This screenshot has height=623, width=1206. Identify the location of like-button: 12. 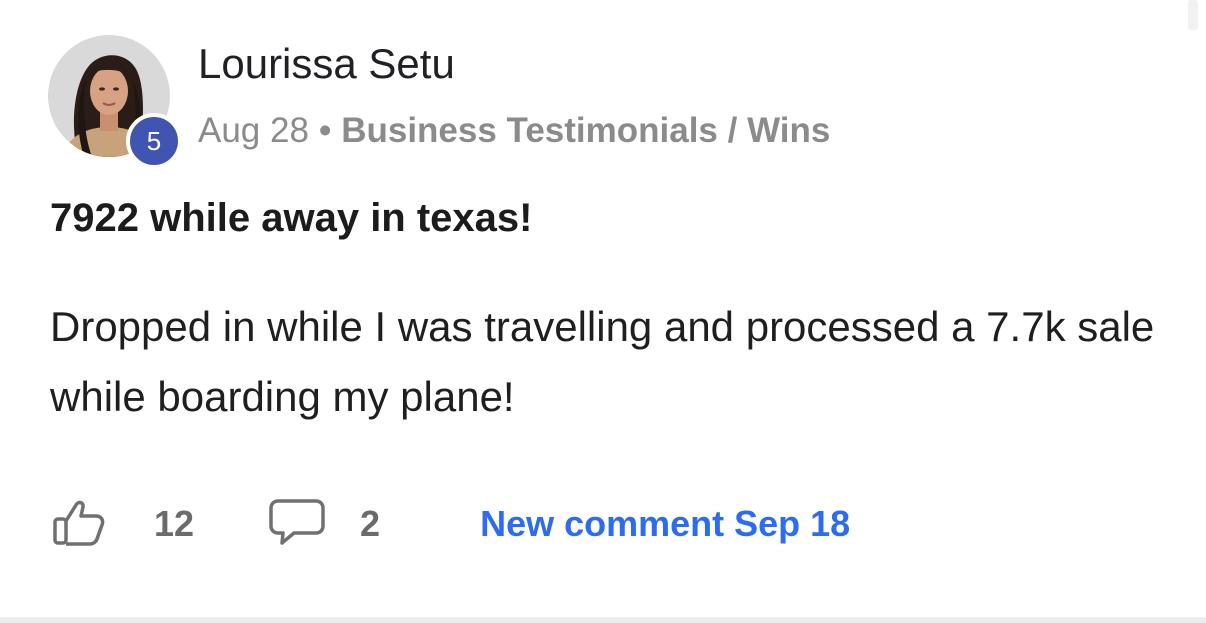
(123, 524).